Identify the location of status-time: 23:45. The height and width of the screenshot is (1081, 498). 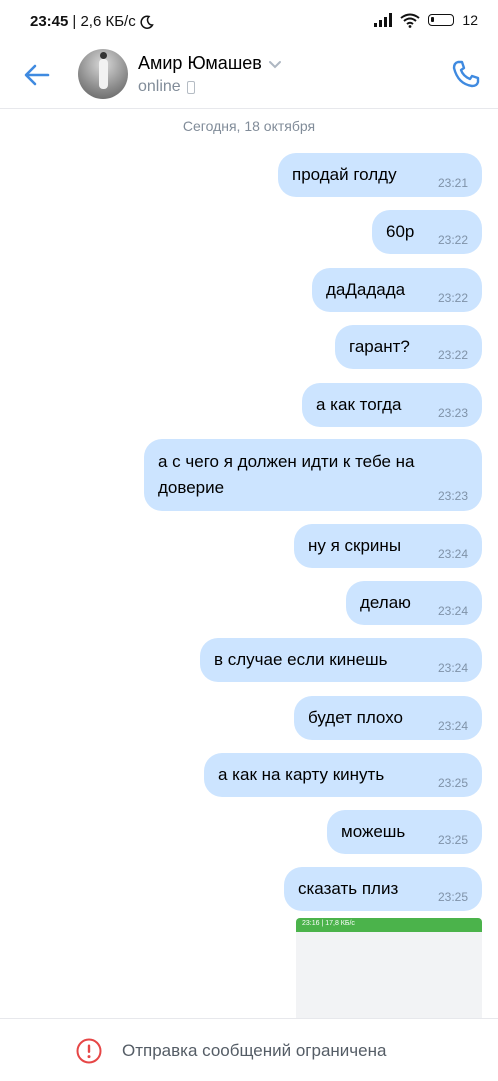
(49, 21).